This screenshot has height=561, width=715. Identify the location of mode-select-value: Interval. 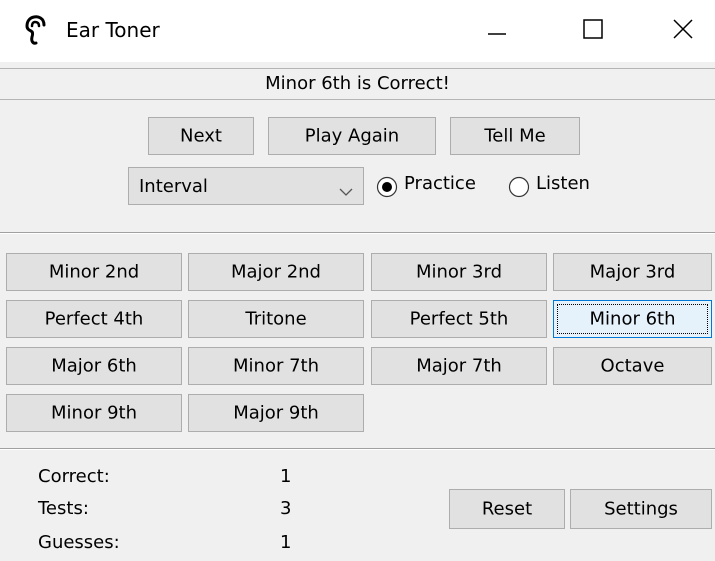
(173, 186).